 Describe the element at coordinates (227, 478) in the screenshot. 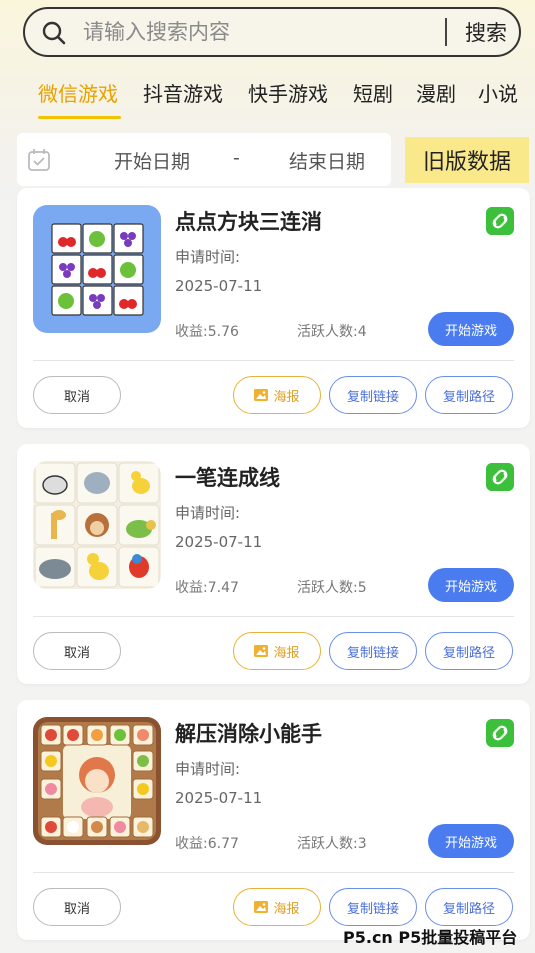

I see `game-title: 一笔连成线` at that location.